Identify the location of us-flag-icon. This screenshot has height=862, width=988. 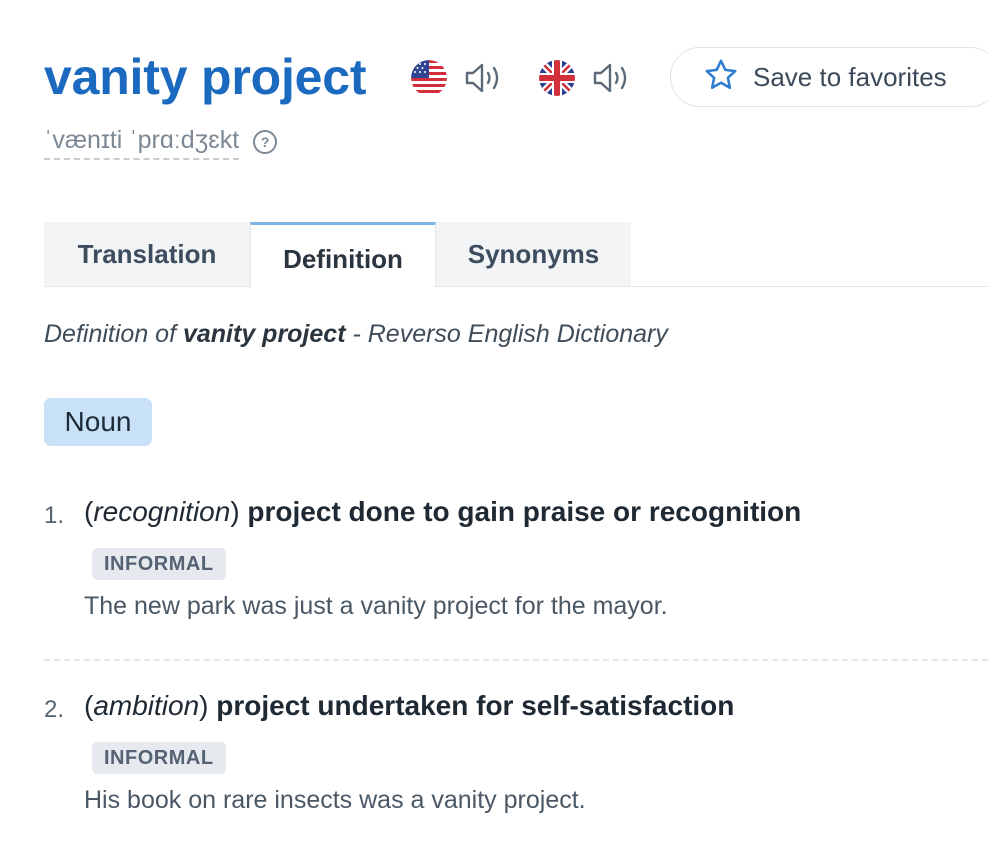
(429, 78).